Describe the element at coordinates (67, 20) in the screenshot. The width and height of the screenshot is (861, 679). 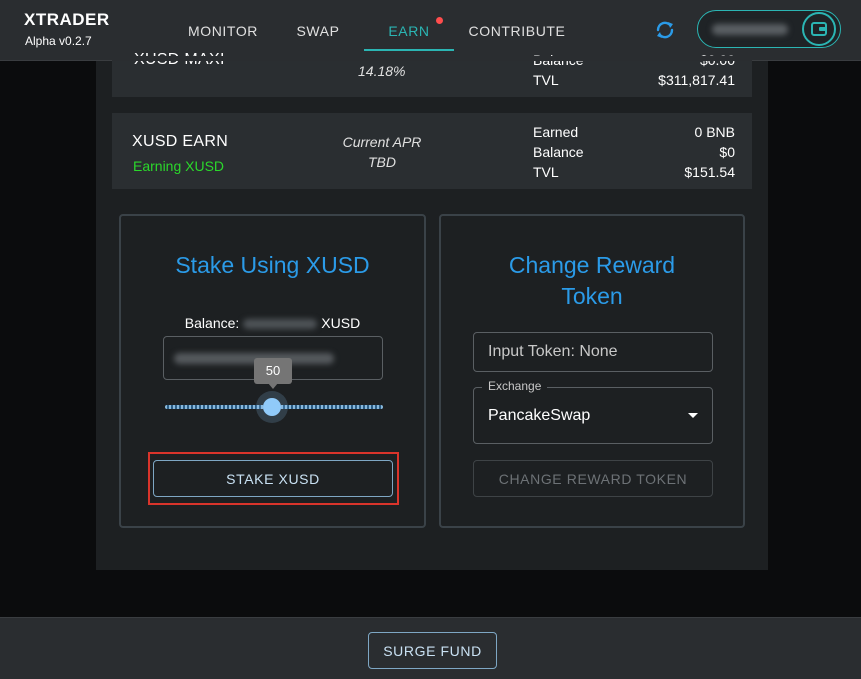
I see `app-logo: XTRADER` at that location.